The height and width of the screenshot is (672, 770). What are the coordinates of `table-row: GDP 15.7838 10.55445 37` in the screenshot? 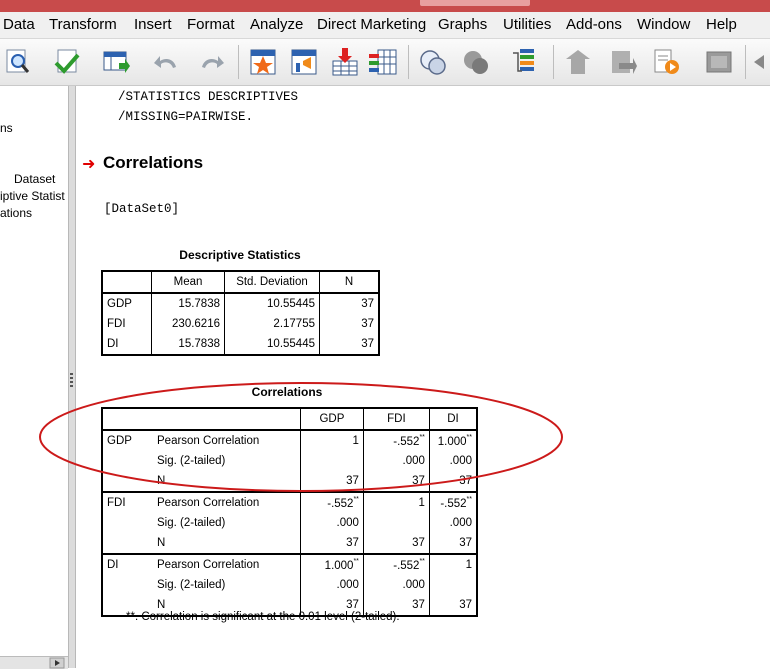 It's located at (240, 303).